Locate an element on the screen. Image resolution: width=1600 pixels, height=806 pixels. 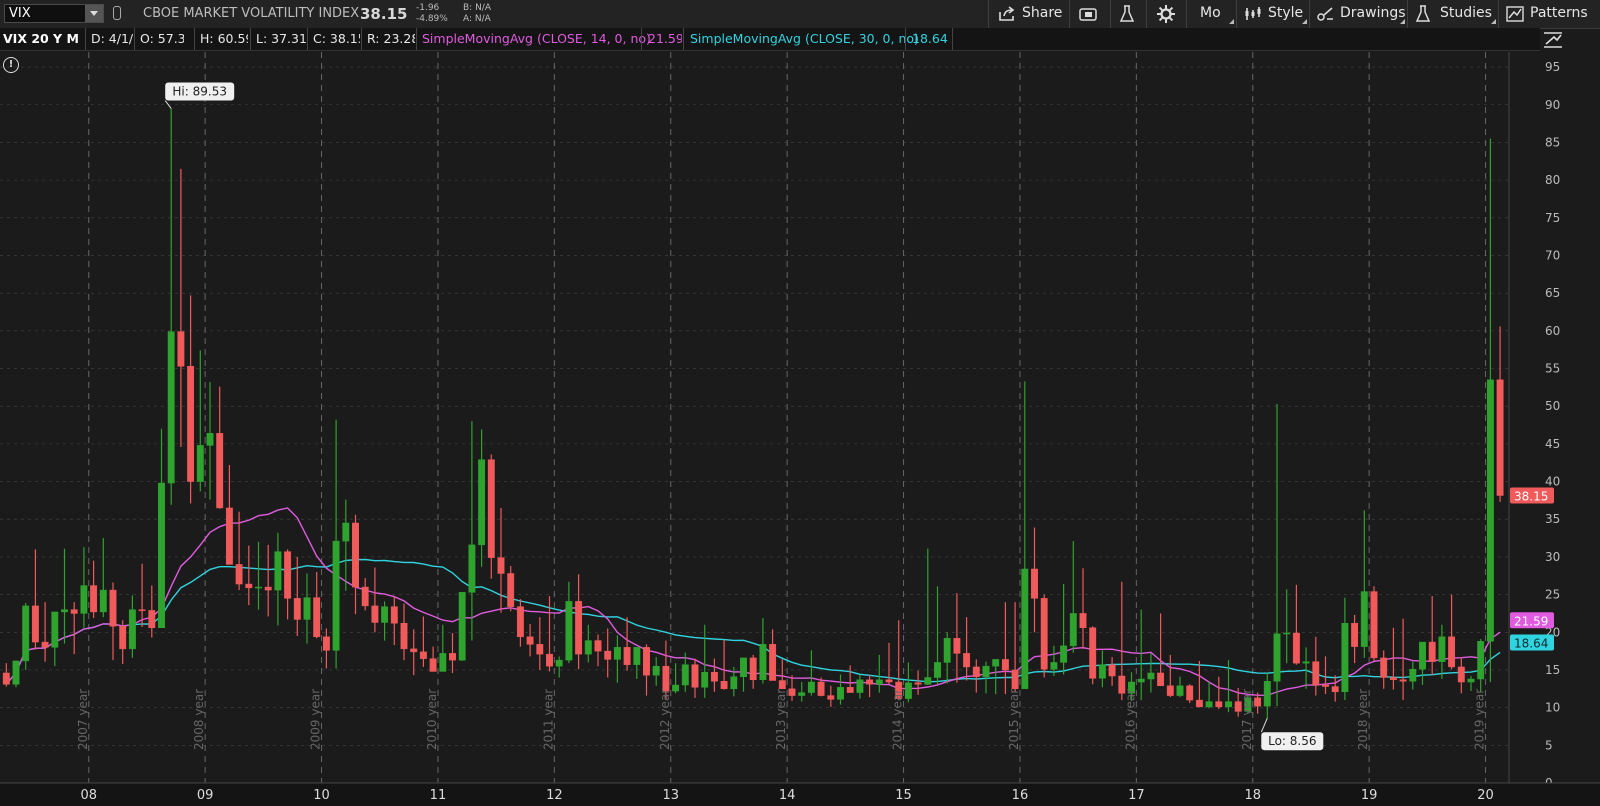
symbol-input: VIX is located at coordinates (54, 13).